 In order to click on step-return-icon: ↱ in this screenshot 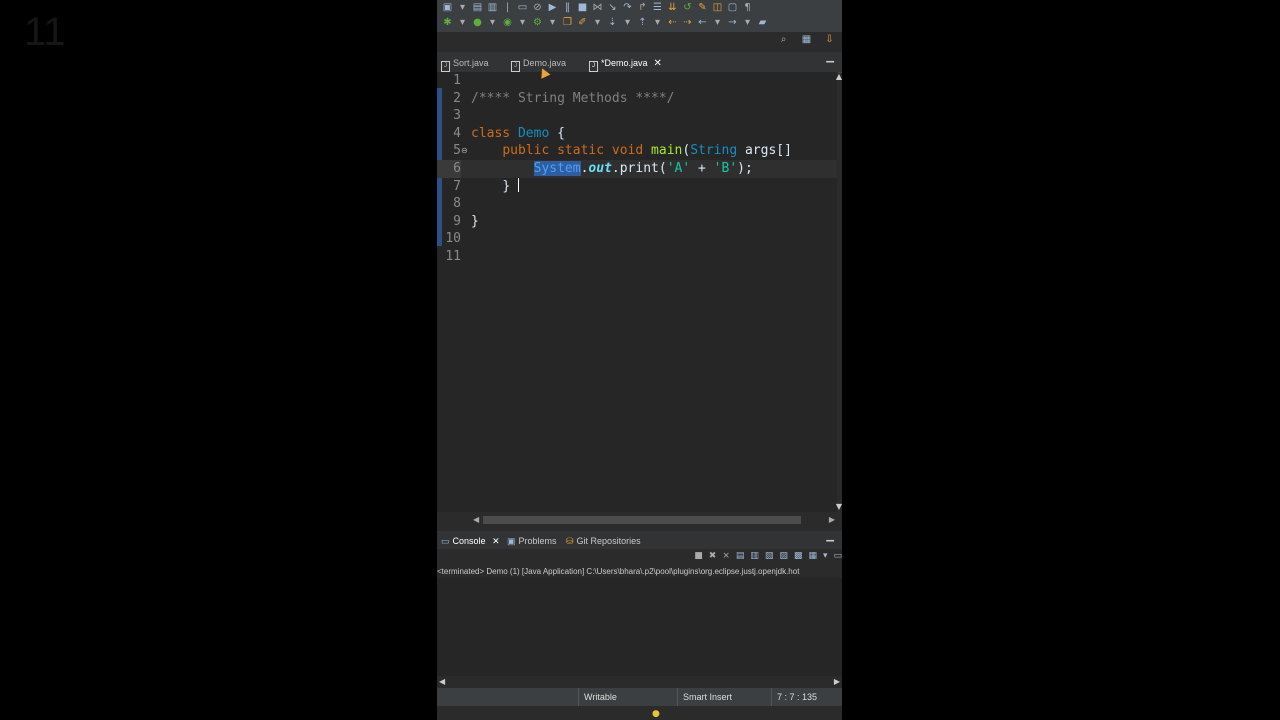, I will do `click(642, 8)`.